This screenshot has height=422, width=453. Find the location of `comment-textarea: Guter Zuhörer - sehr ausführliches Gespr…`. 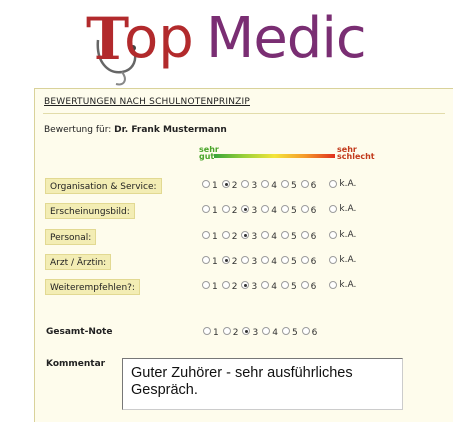

comment-textarea: Guter Zuhörer - sehr ausführliches Gespr… is located at coordinates (262, 384).